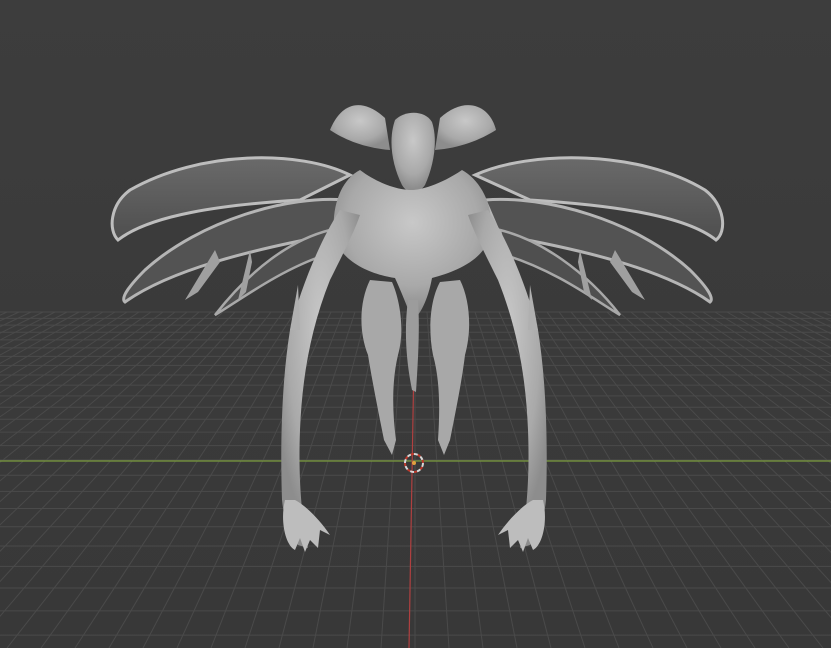 Image resolution: width=831 pixels, height=648 pixels. Describe the element at coordinates (413, 152) in the screenshot. I see `head` at that location.